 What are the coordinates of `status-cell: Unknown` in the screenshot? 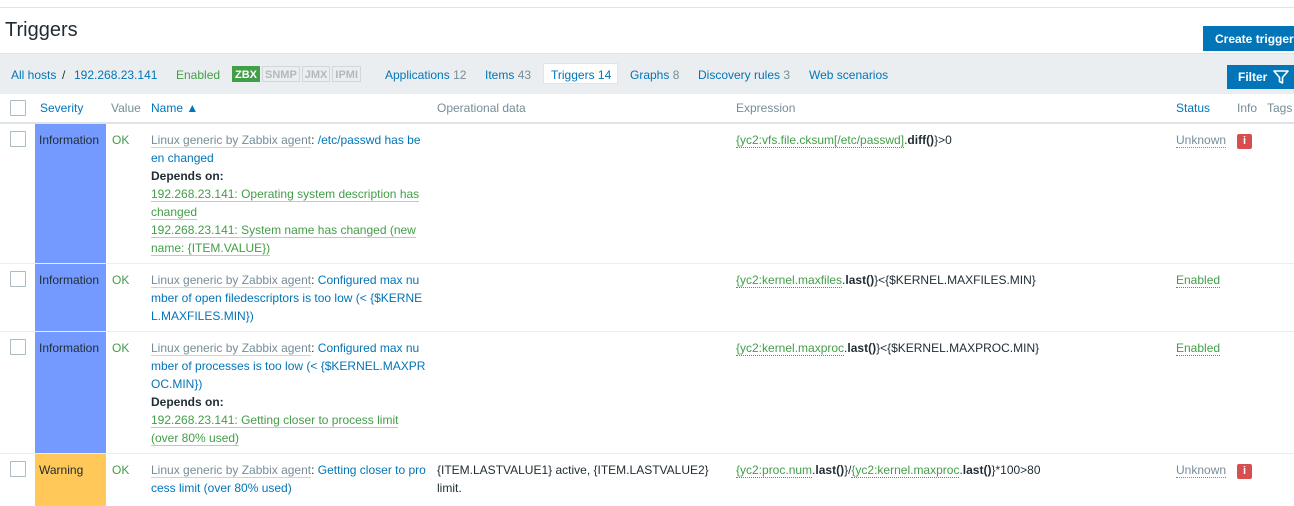 It's located at (1206, 478).